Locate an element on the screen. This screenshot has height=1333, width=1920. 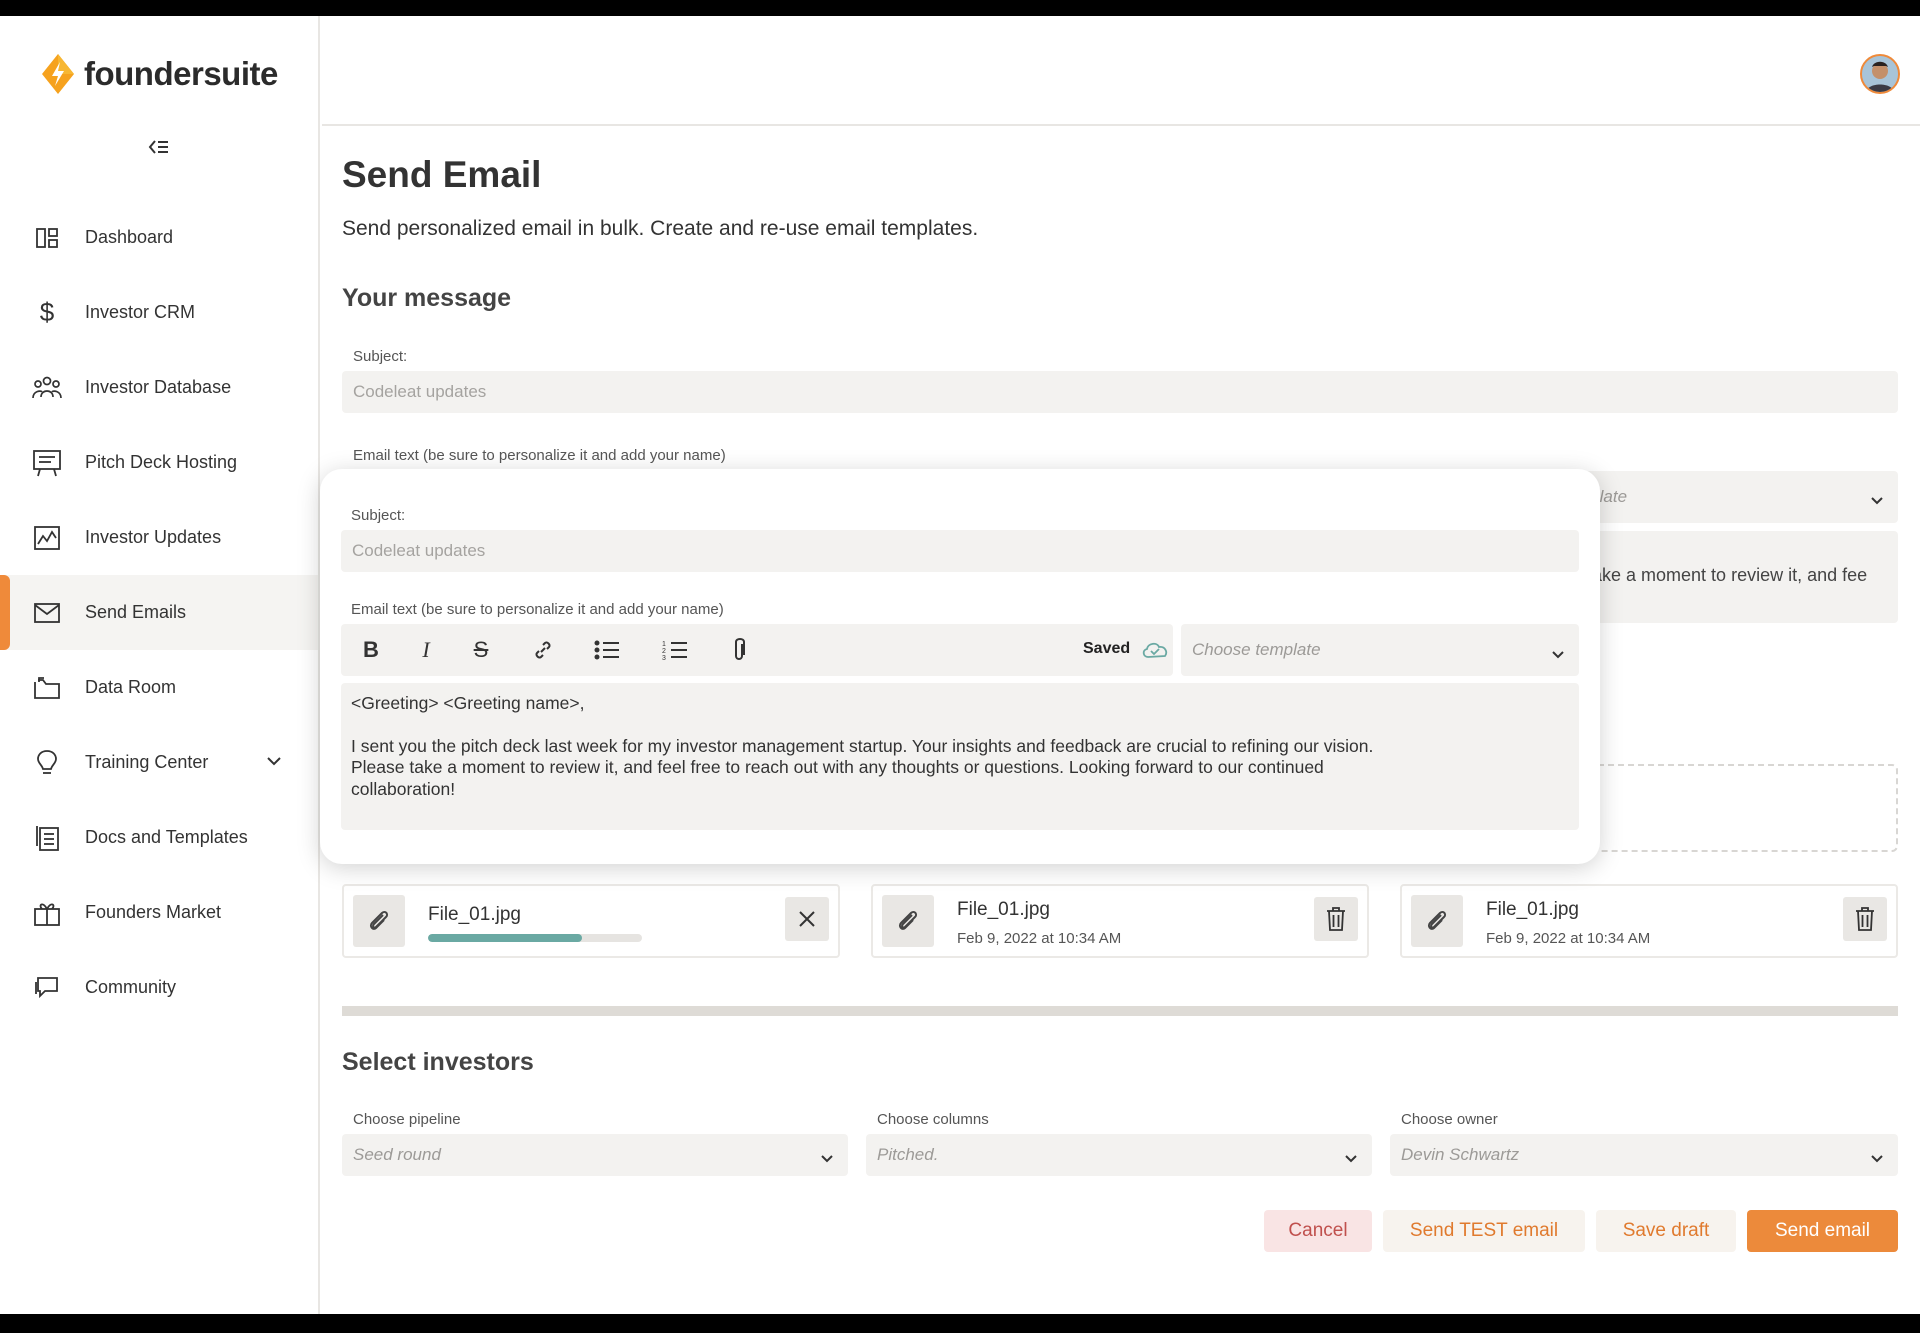
owner-value: Devin Schwartz is located at coordinates (1460, 1154).